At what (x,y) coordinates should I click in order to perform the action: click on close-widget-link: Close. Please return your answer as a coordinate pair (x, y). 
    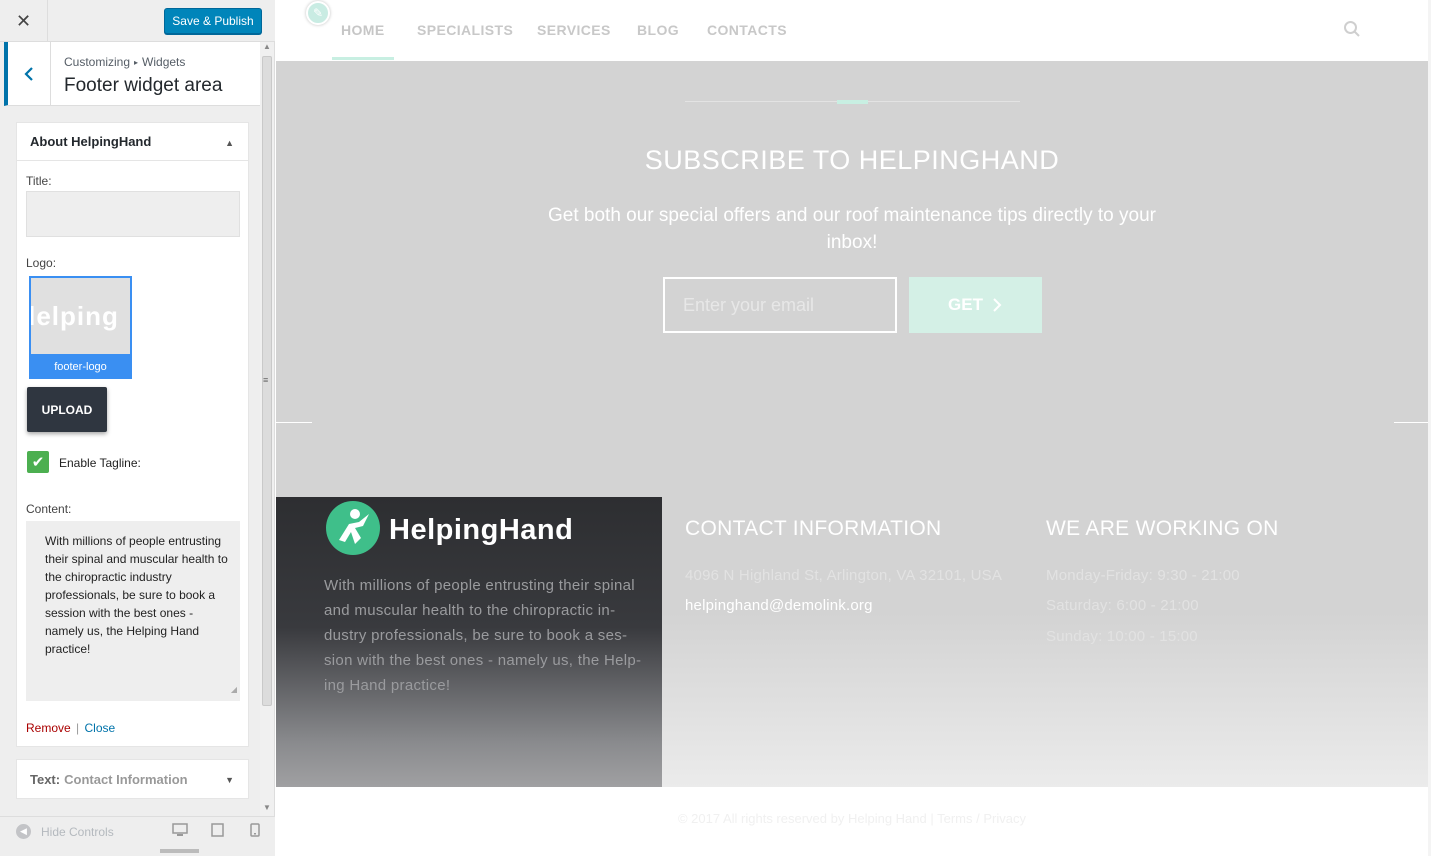
    Looking at the image, I should click on (100, 728).